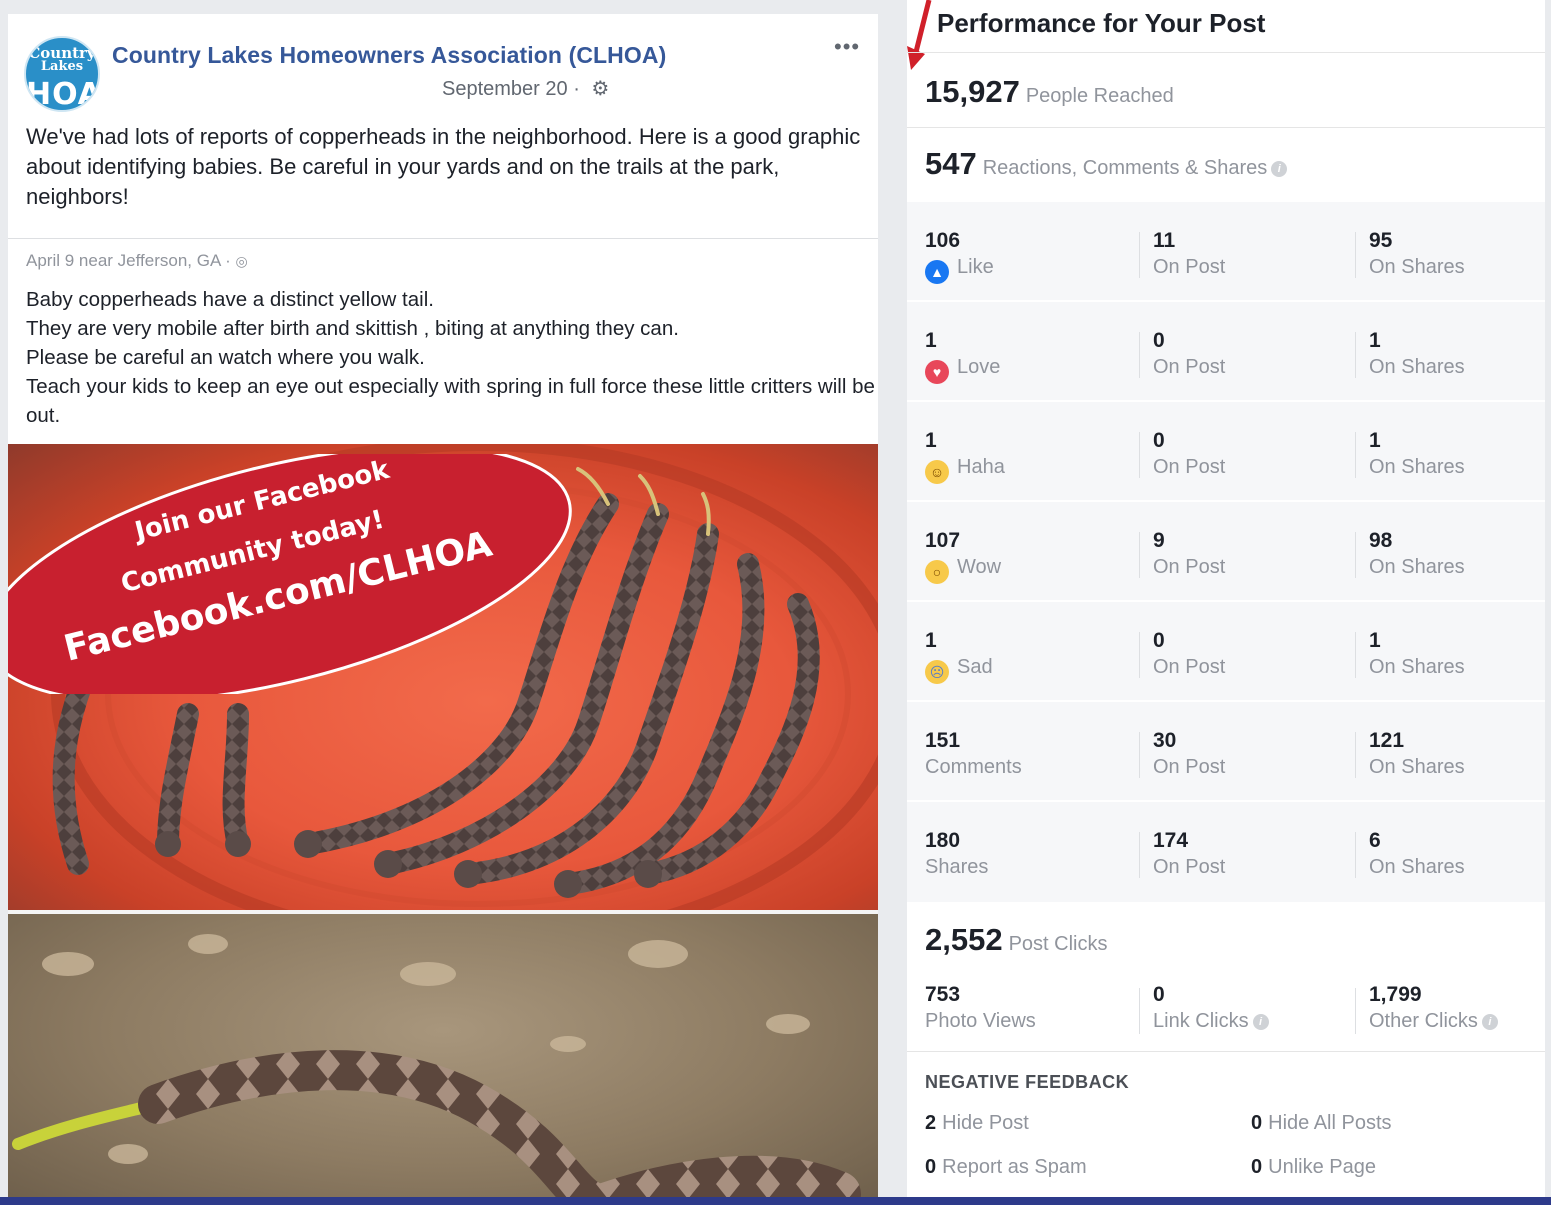  I want to click on on-shares-value: 6, so click(1375, 840).